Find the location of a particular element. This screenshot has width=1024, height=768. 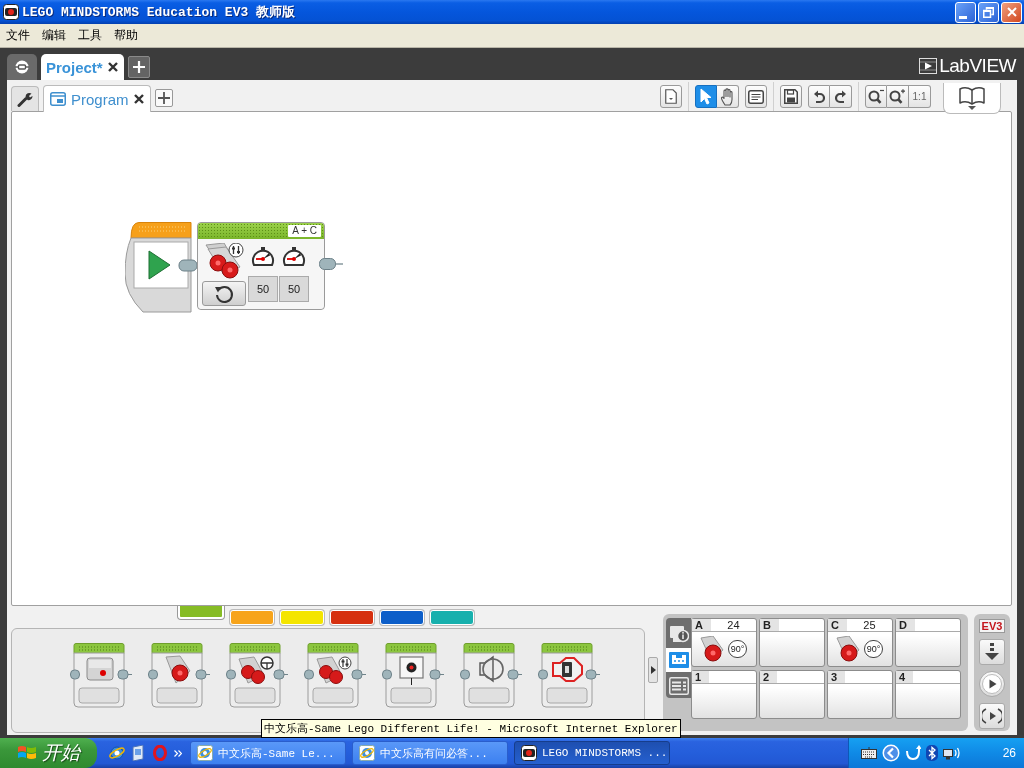

hand-icon is located at coordinates (727, 96).